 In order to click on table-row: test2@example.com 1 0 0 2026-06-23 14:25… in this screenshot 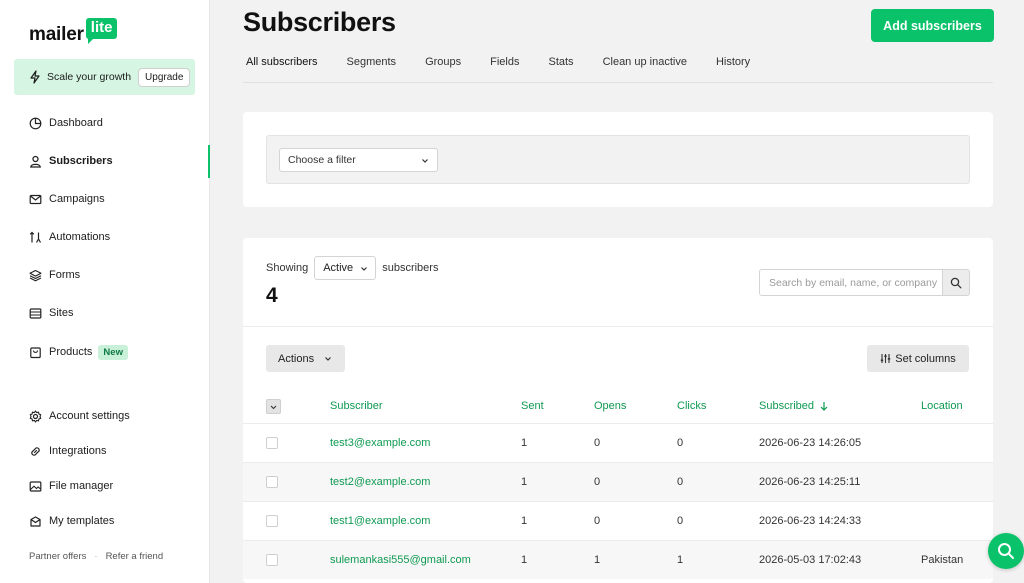, I will do `click(618, 481)`.